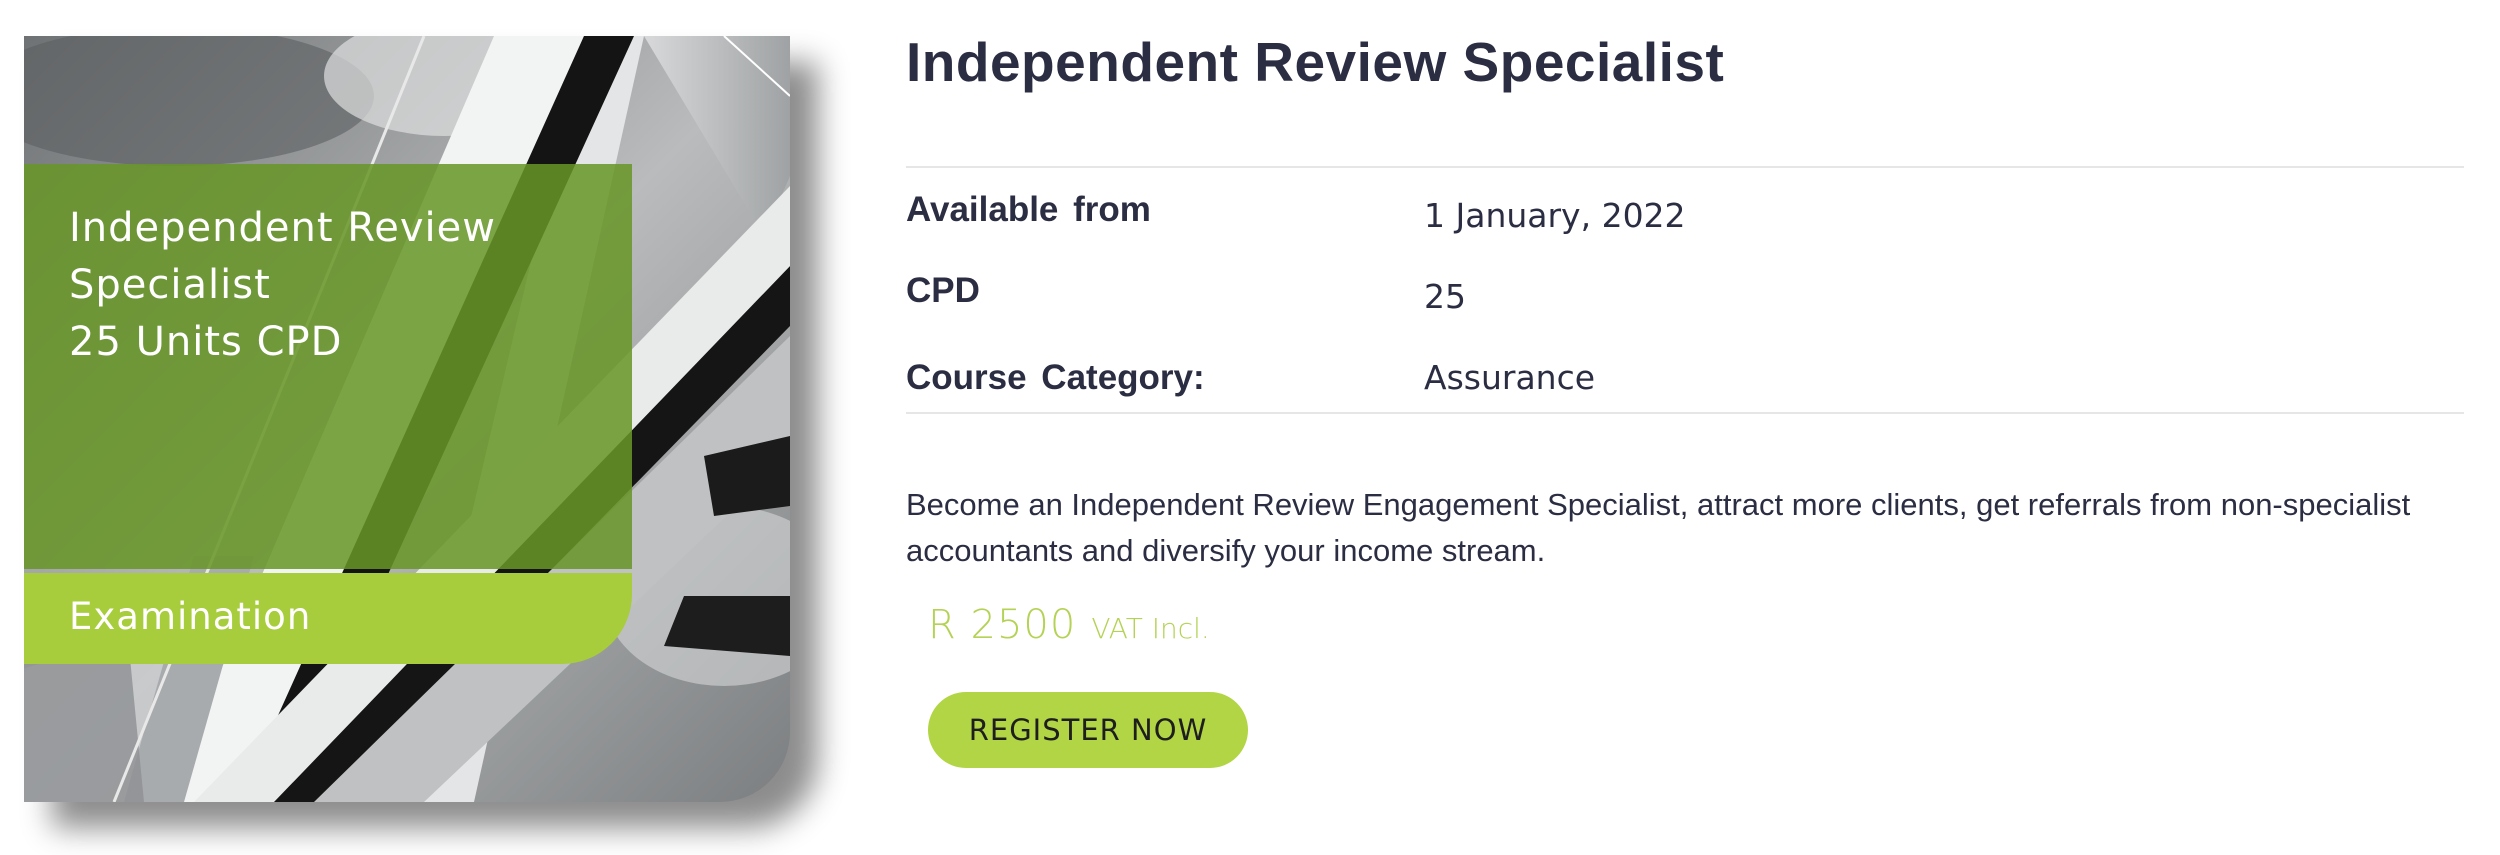 The height and width of the screenshot is (855, 2500). What do you see at coordinates (1088, 730) in the screenshot?
I see `register-now-button: REGISTER NOW` at bounding box center [1088, 730].